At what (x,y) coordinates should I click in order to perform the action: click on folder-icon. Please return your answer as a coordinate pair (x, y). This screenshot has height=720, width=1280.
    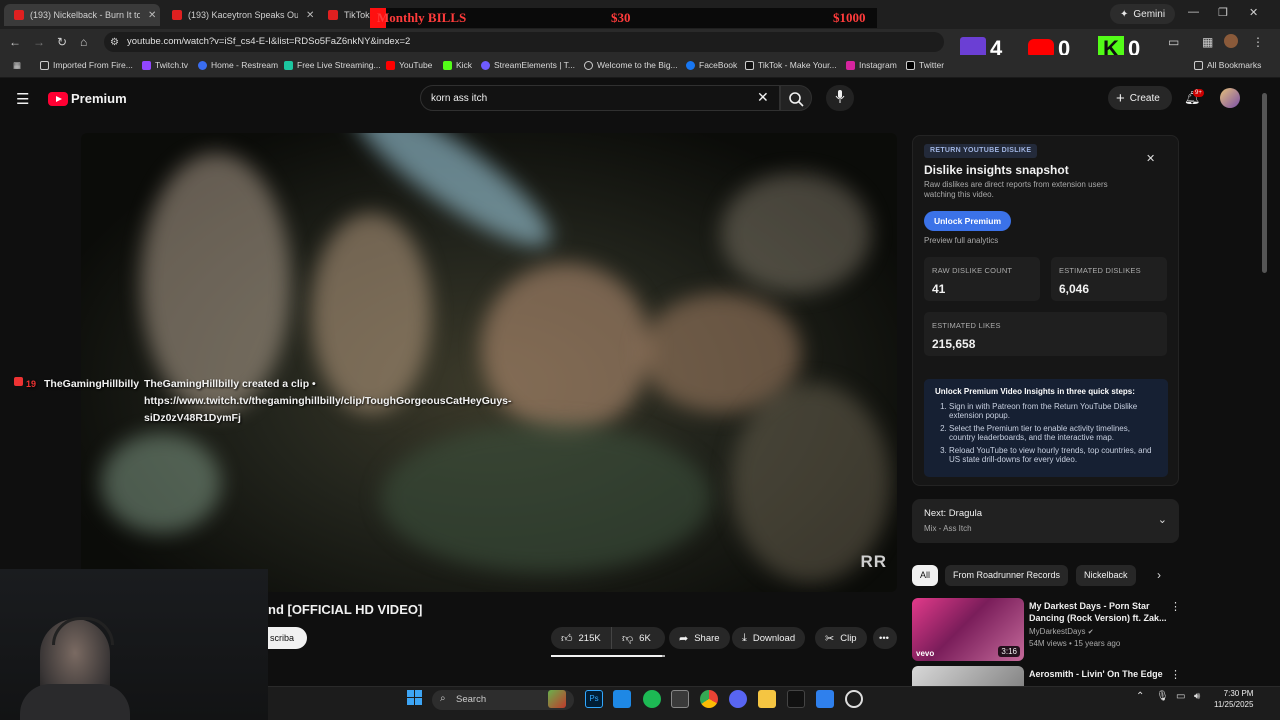
    Looking at the image, I should click on (44, 65).